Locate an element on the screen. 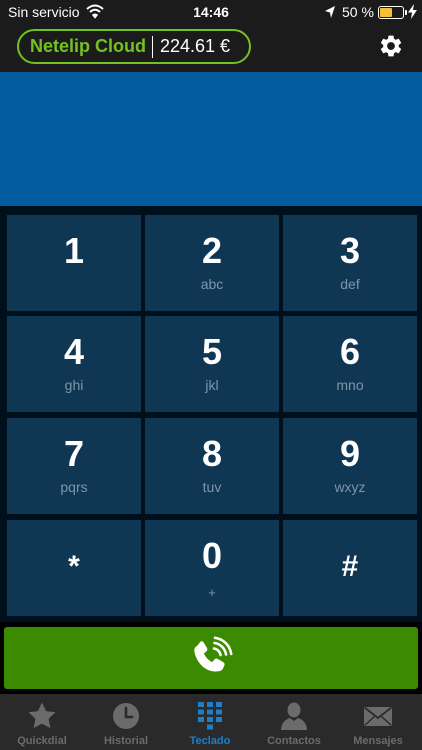  key-digit: * is located at coordinates (74, 566).